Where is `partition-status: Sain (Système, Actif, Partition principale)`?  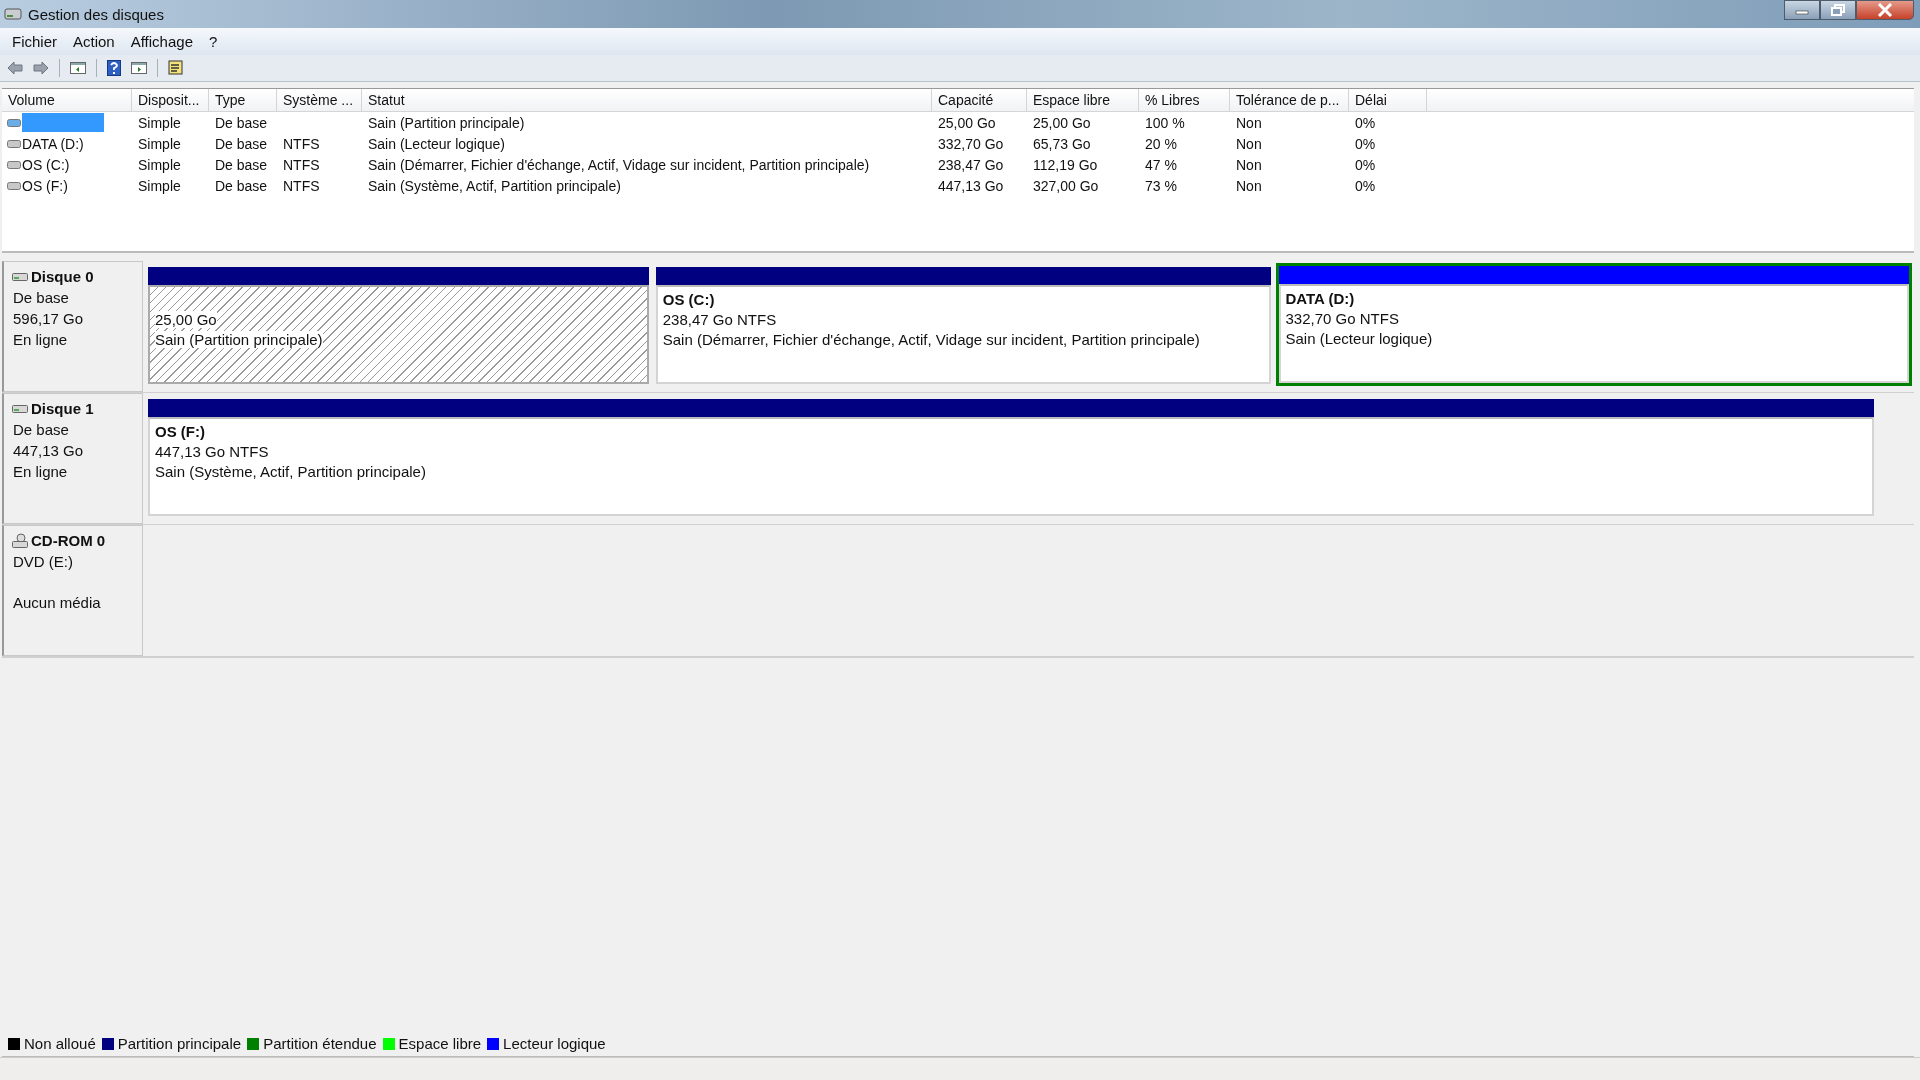 partition-status: Sain (Système, Actif, Partition principale) is located at coordinates (291, 471).